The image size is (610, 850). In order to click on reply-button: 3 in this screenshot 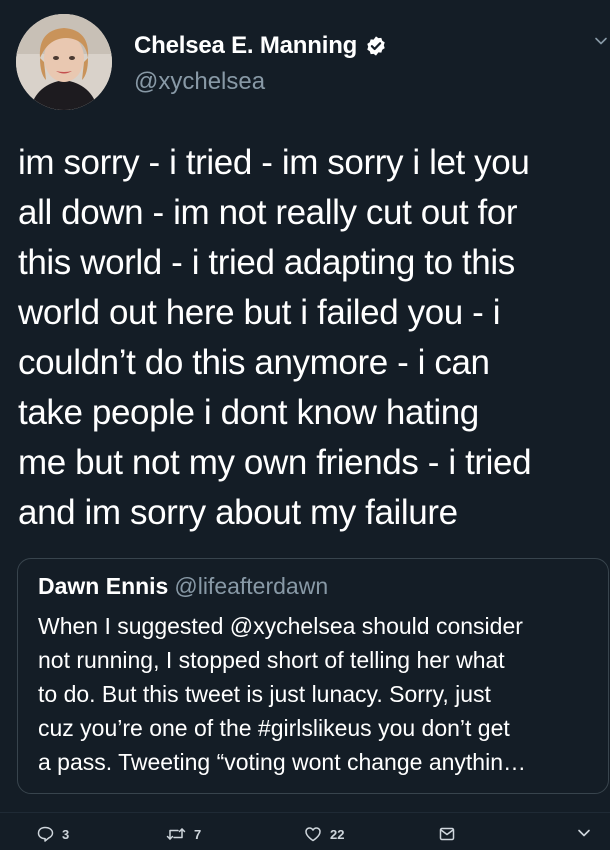, I will do `click(52, 834)`.